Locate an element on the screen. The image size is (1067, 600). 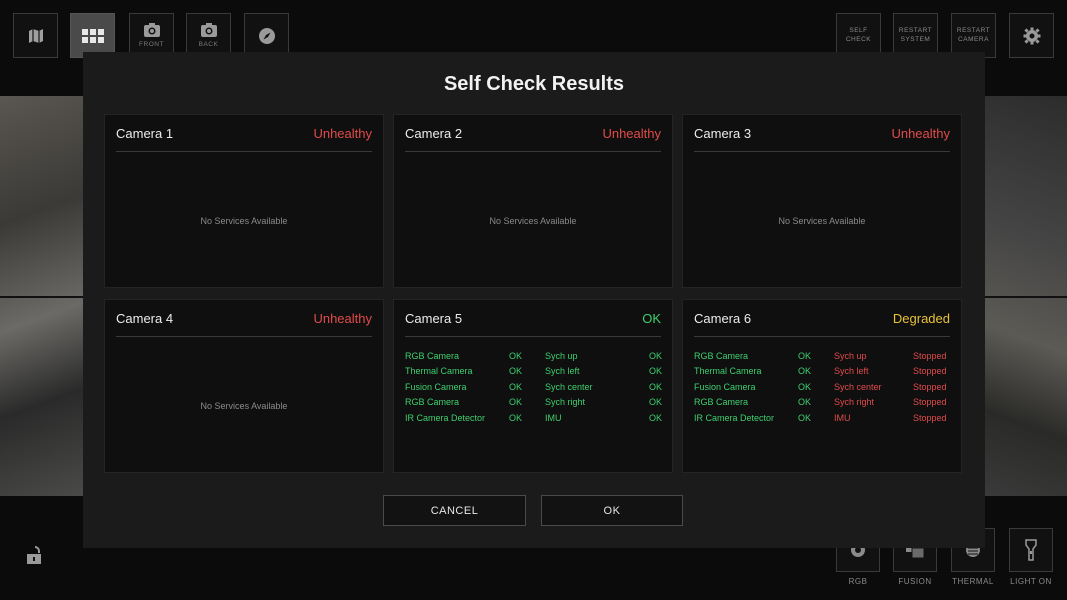
camera-name: Camera 6 is located at coordinates (723, 318).